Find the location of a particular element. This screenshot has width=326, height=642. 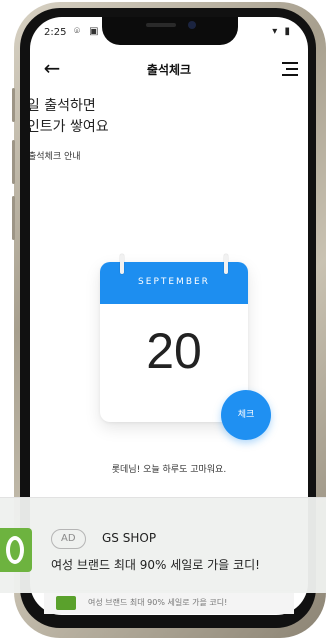

attendance-guide-link: i 출석체크 안내 is located at coordinates (55, 155).